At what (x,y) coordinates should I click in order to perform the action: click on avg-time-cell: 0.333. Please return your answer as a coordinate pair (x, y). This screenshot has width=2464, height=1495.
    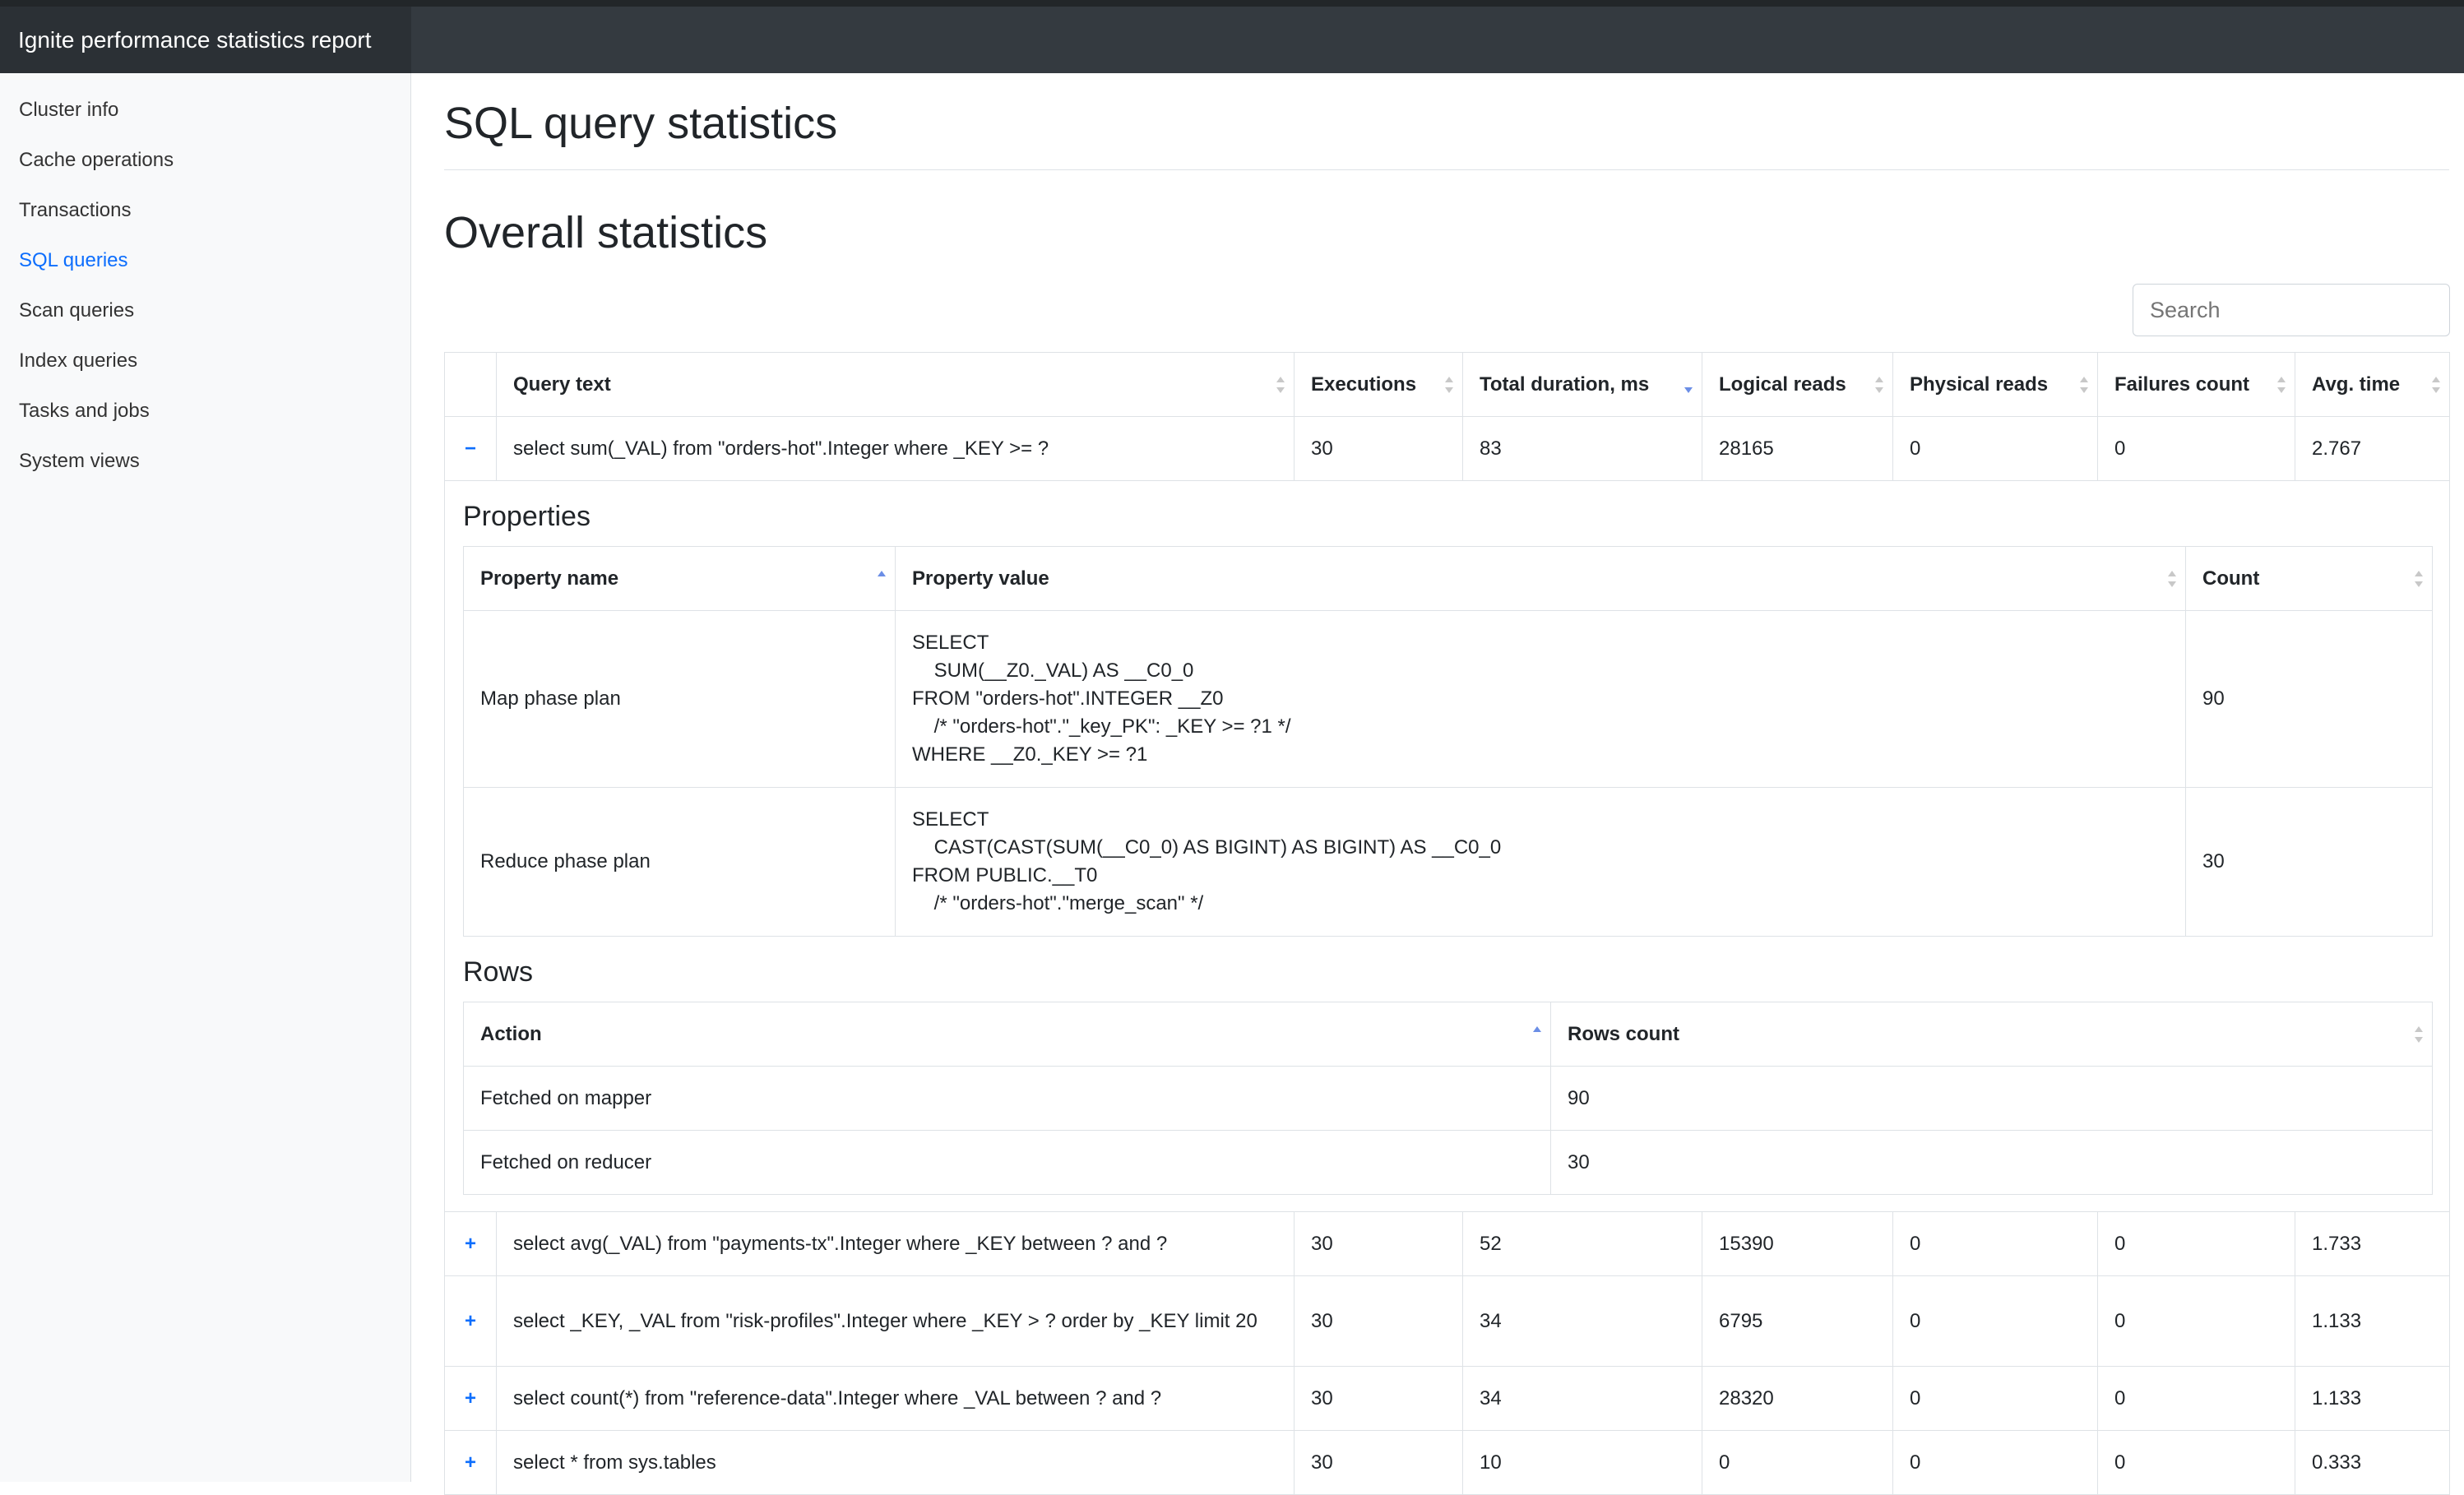
    Looking at the image, I should click on (2372, 1463).